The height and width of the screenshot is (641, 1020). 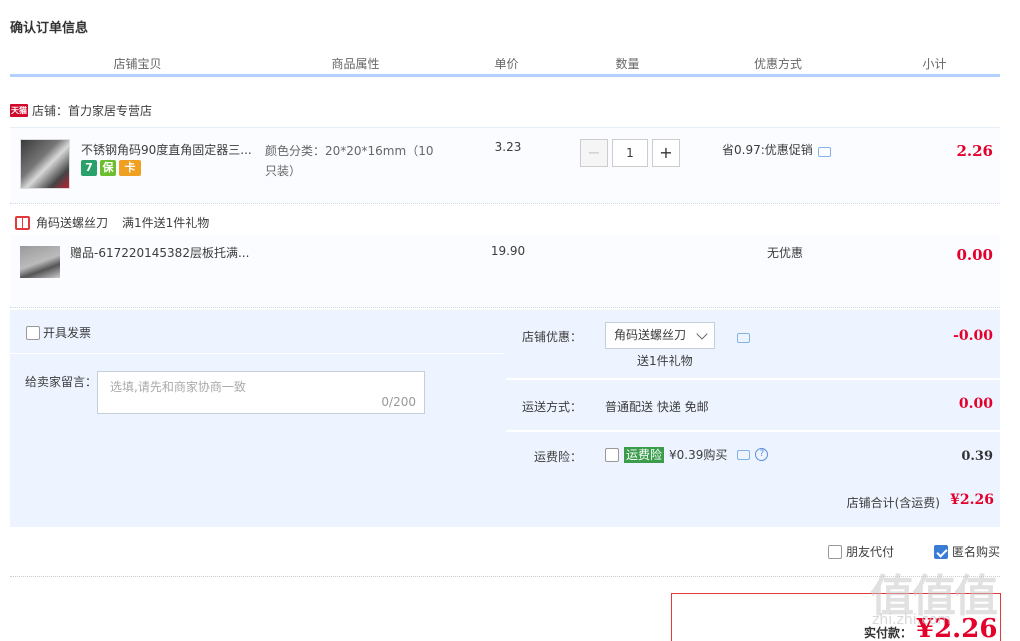 What do you see at coordinates (137, 64) in the screenshot?
I see `col-shop-item: 店铺宝贝` at bounding box center [137, 64].